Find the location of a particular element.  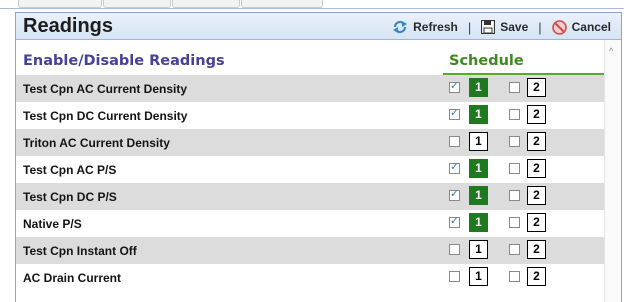

save-icon is located at coordinates (488, 27).